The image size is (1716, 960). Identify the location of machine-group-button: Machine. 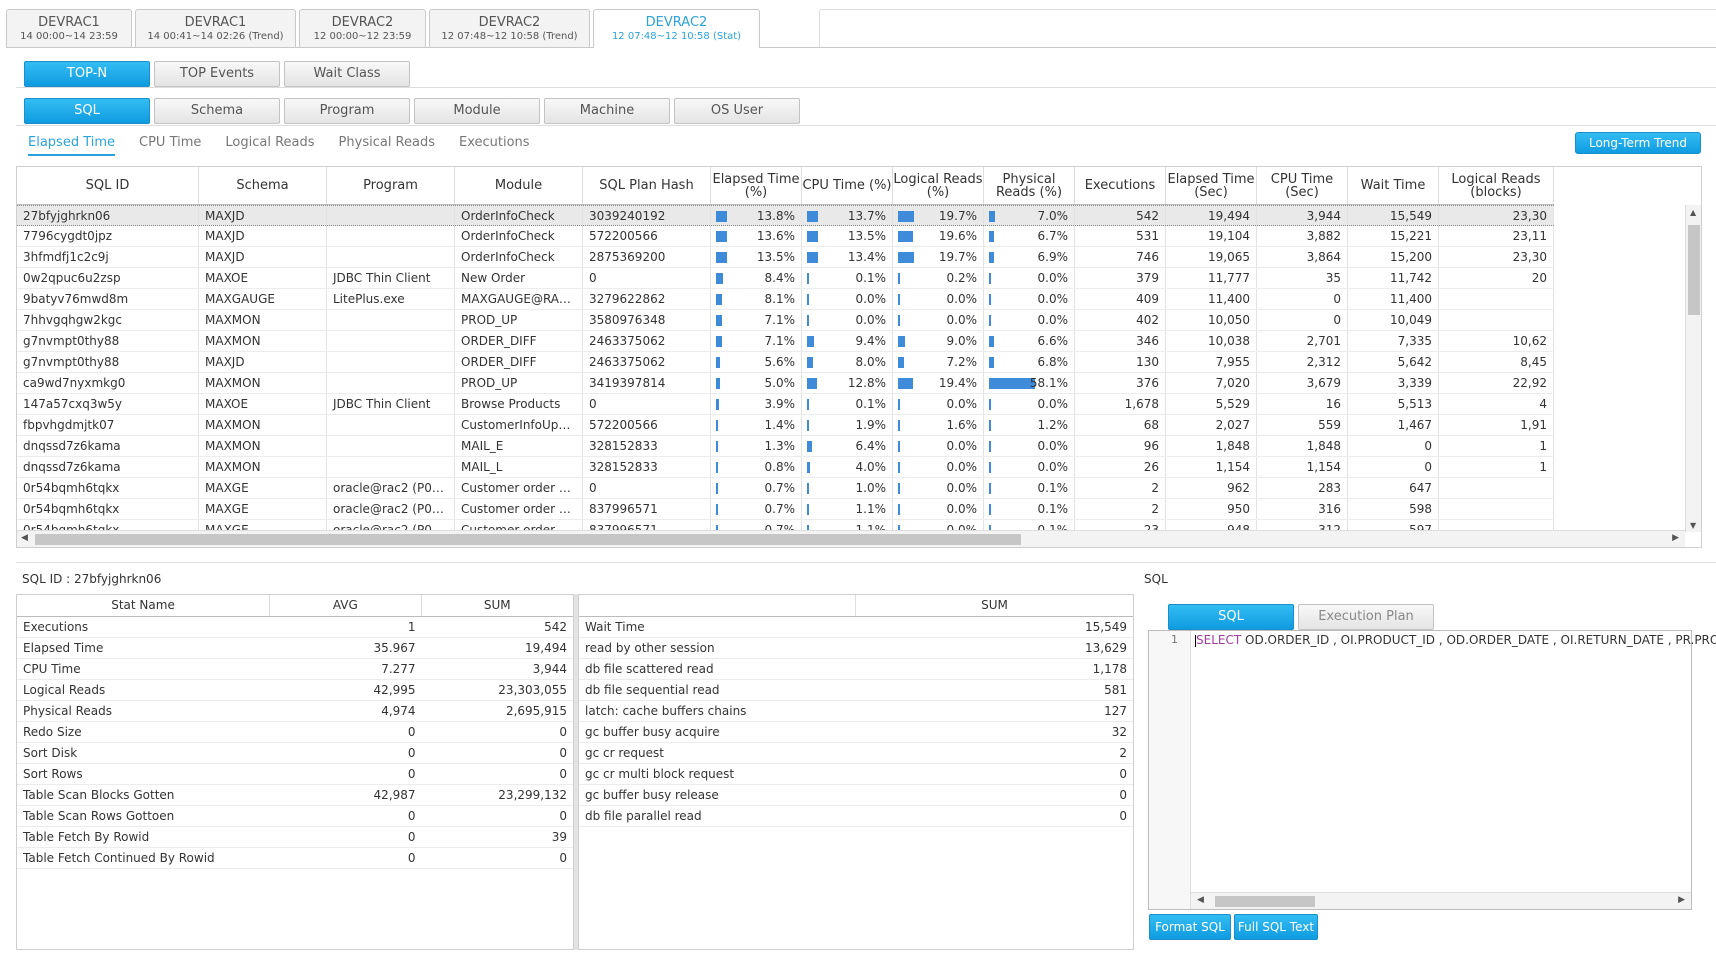
(607, 111).